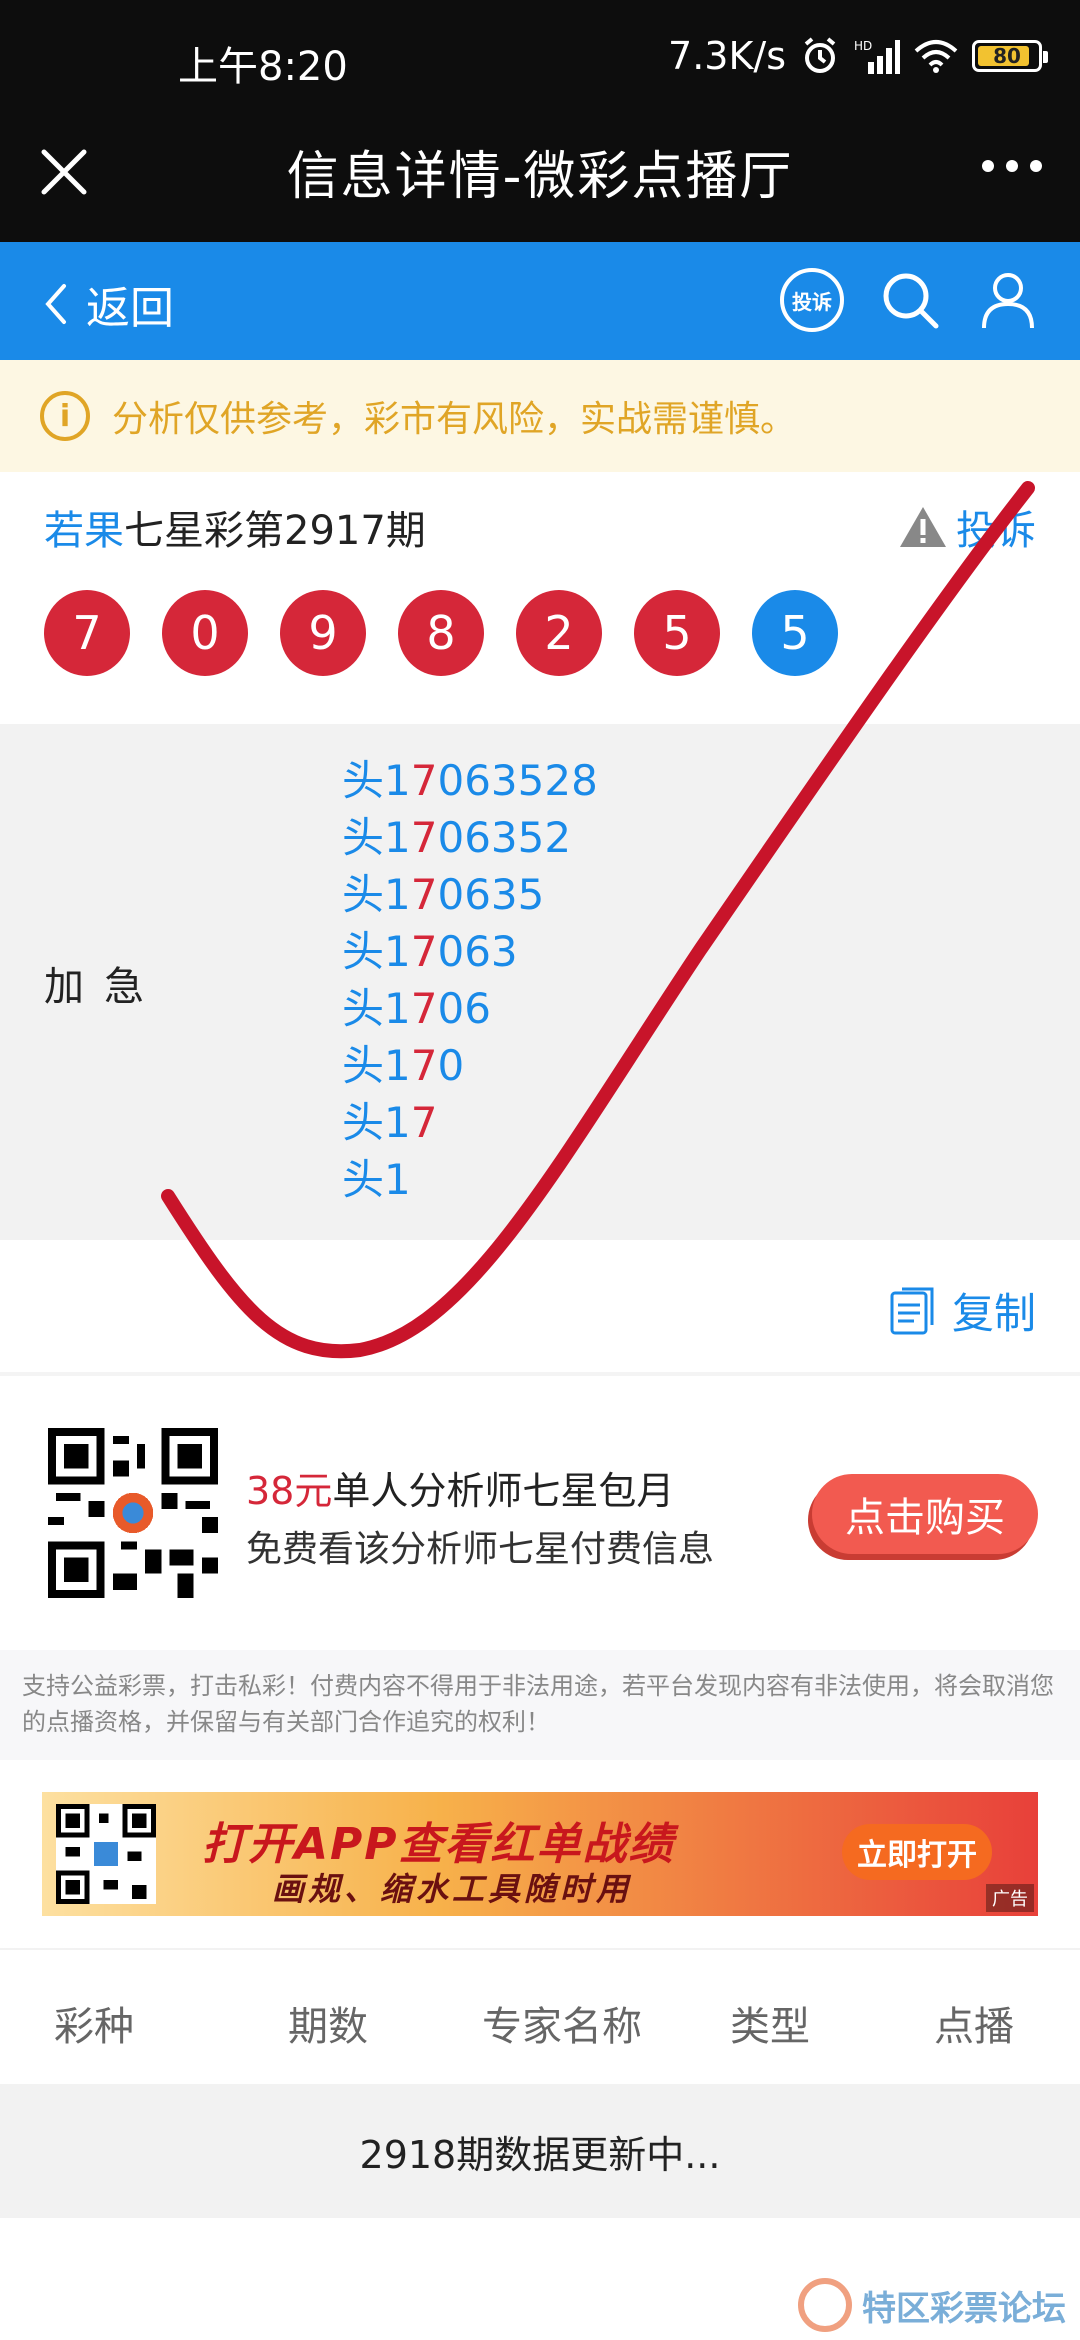 Image resolution: width=1080 pixels, height=2340 pixels. I want to click on search-icon, so click(910, 300).